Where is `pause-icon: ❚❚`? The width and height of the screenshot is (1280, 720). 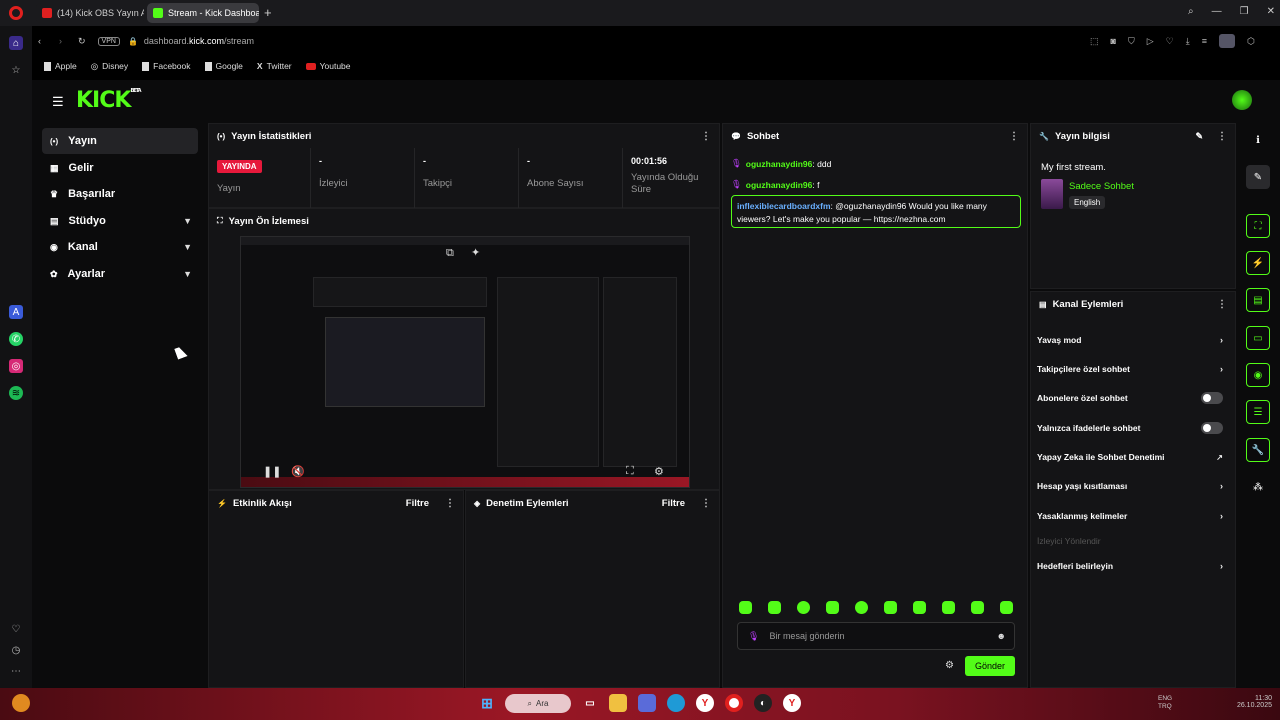
pause-icon: ❚❚ is located at coordinates (272, 471).